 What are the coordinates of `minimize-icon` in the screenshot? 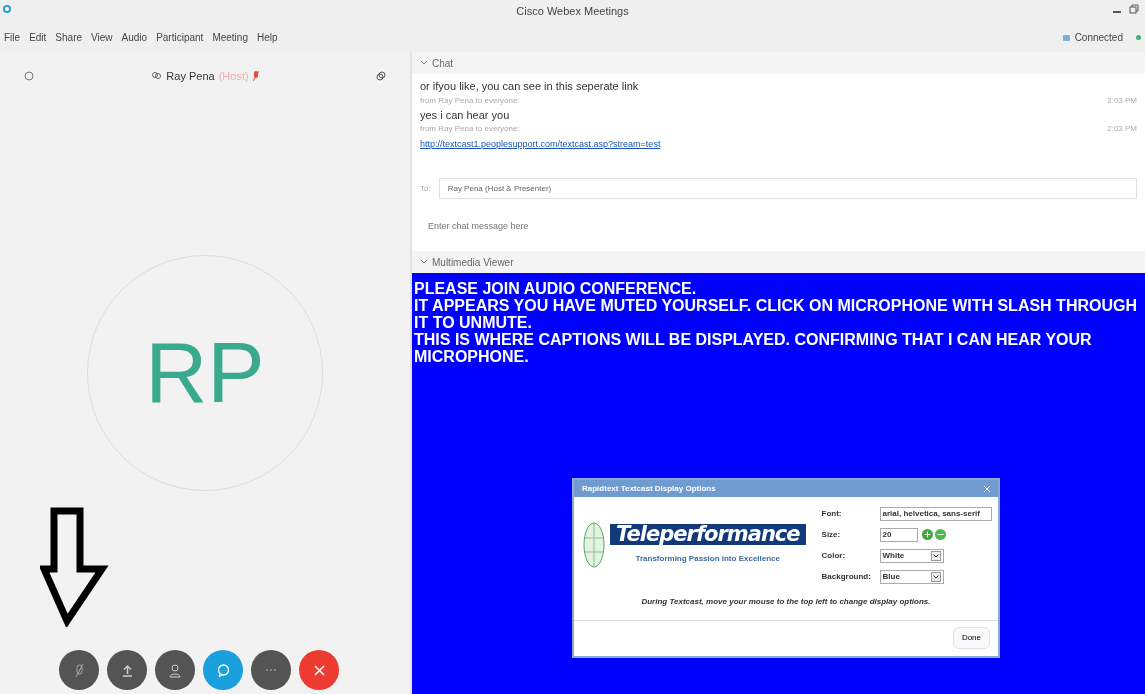 It's located at (1117, 12).